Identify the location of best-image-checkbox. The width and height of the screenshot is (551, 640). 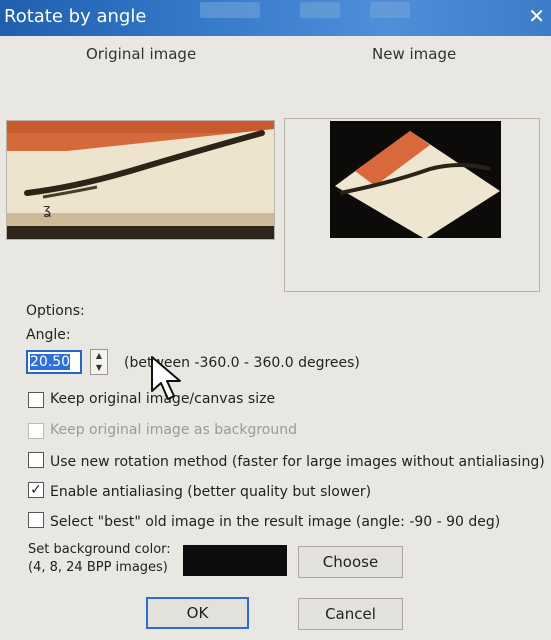
(36, 520).